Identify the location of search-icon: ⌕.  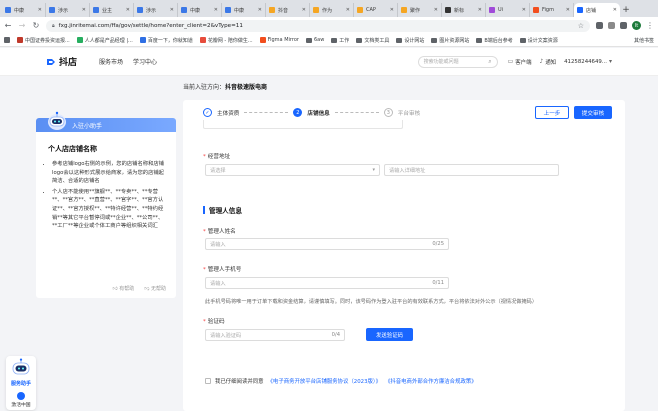
(489, 62).